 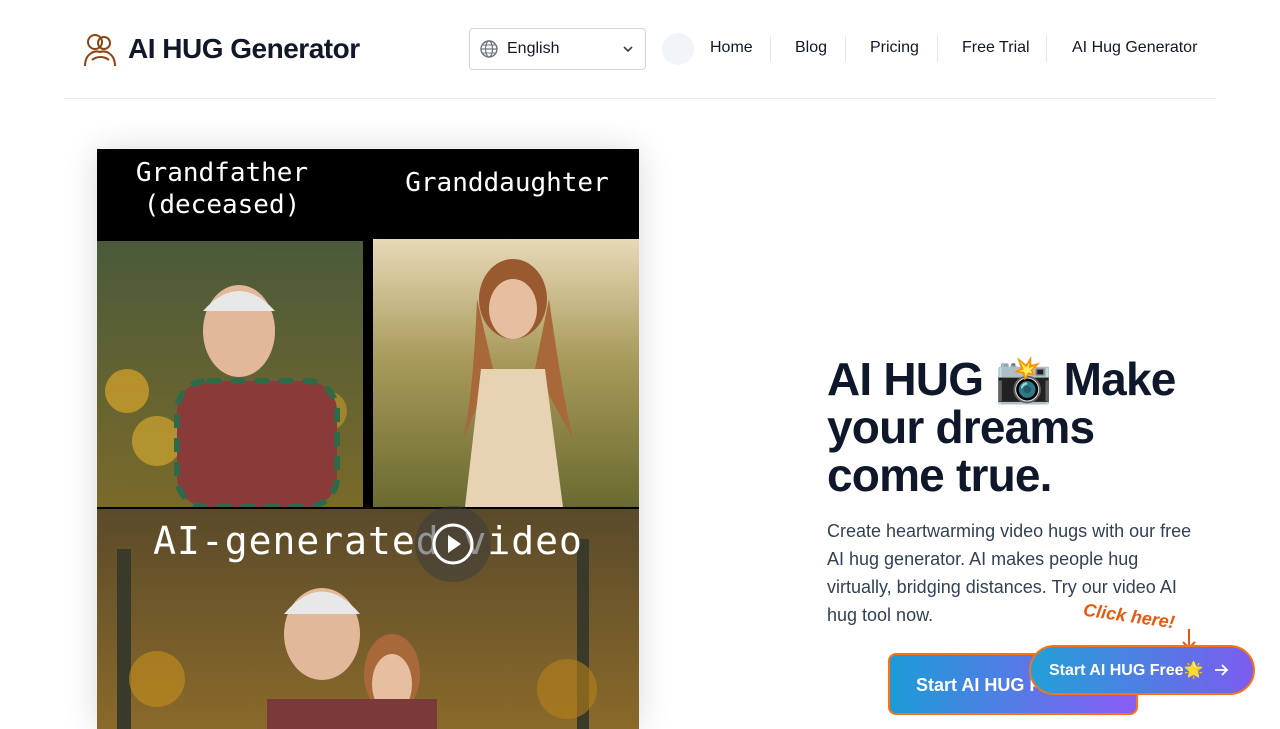 What do you see at coordinates (628, 49) in the screenshot?
I see `chevron-down-icon` at bounding box center [628, 49].